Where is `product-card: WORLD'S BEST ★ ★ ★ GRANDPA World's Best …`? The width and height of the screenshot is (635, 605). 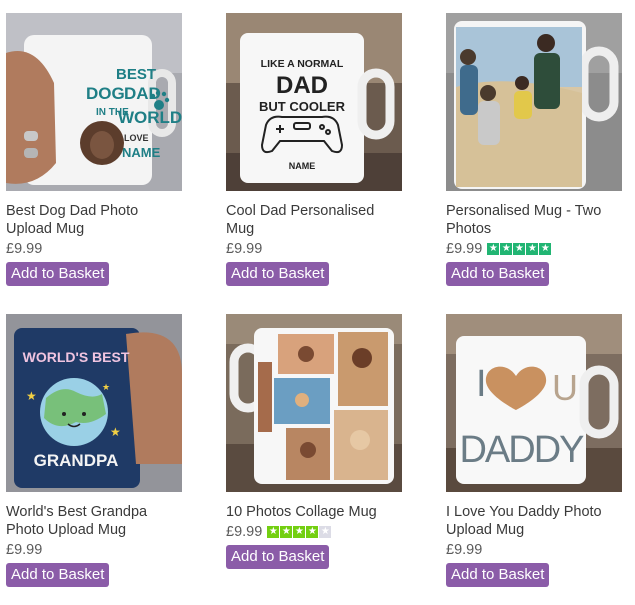
product-card: WORLD'S BEST ★ ★ ★ GRANDPA World's Best … is located at coordinates (96, 450).